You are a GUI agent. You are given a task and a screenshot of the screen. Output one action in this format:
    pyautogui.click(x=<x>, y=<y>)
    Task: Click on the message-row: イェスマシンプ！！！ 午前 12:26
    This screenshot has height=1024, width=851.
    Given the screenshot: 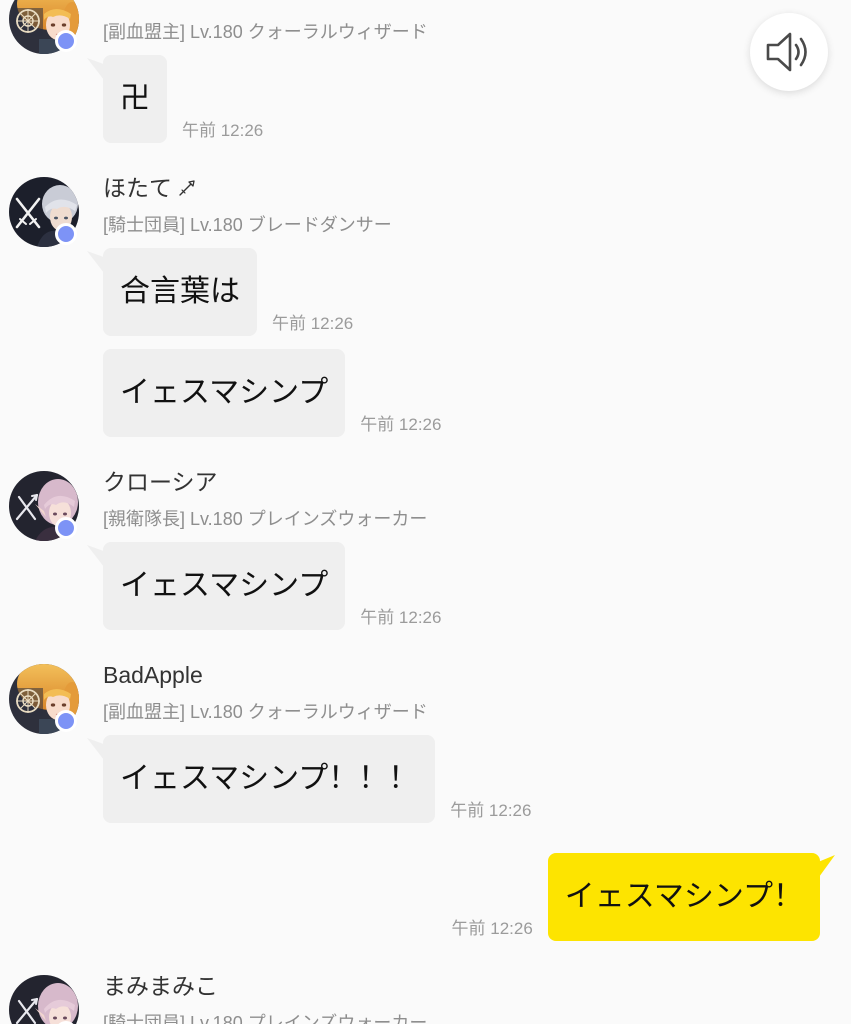 What is the action you would take?
    pyautogui.click(x=477, y=779)
    